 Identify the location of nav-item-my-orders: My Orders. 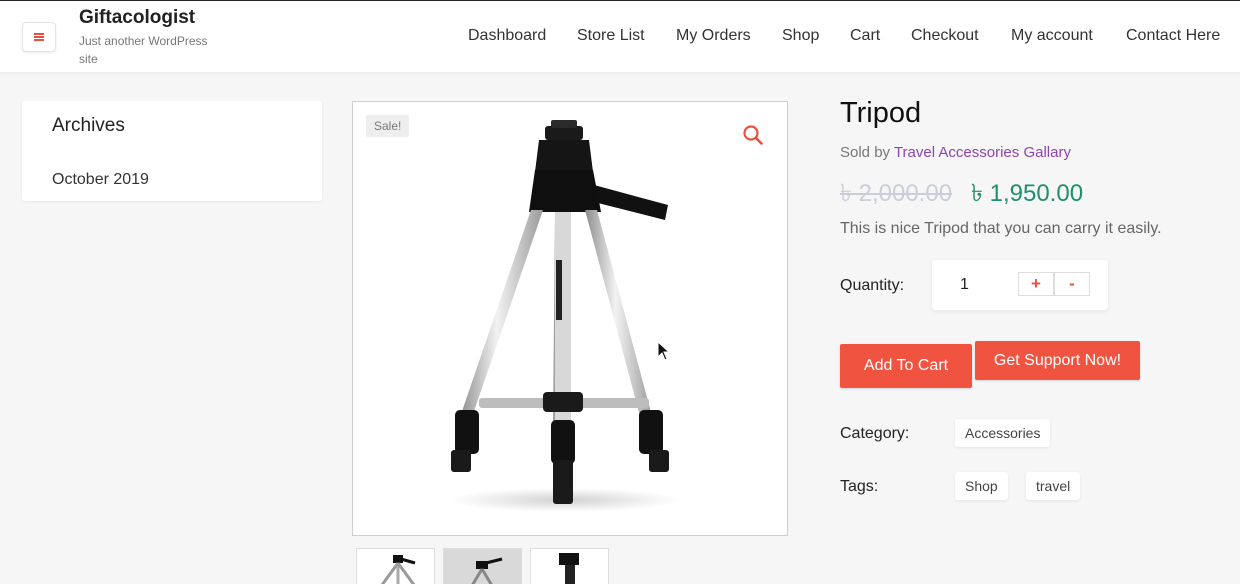
(713, 36).